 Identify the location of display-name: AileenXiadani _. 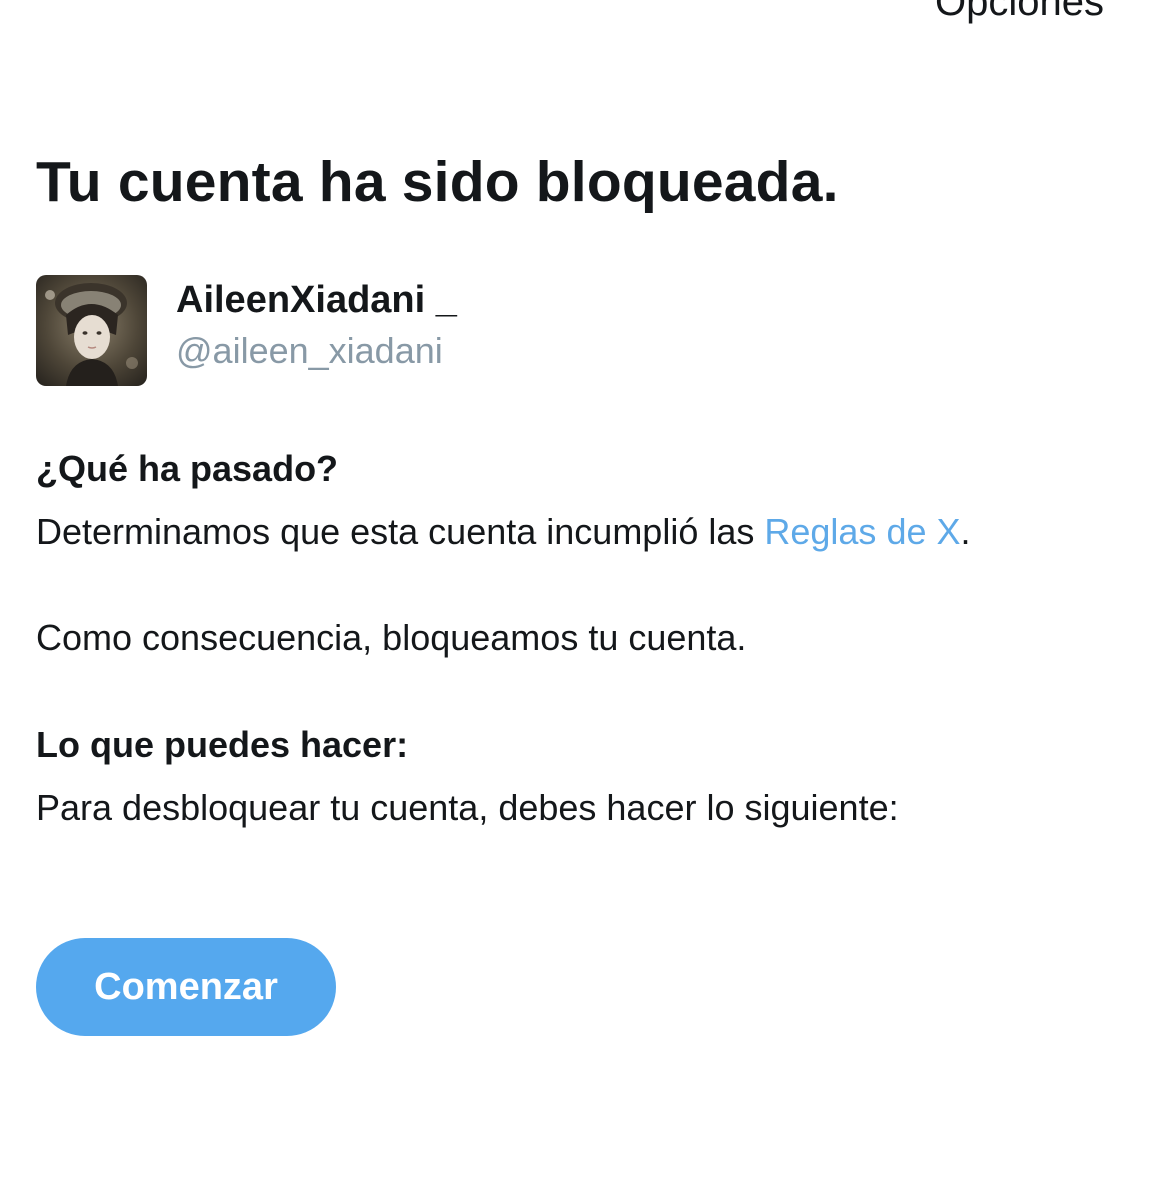
(316, 300).